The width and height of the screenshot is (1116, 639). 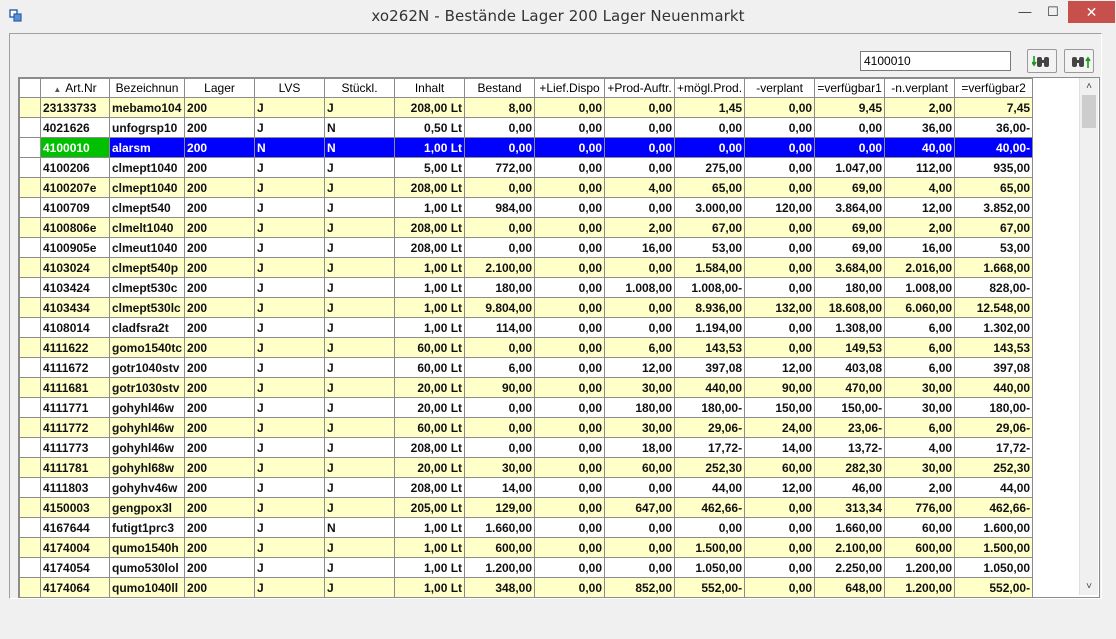 What do you see at coordinates (994, 147) in the screenshot?
I see `table-cell: 40,00-` at bounding box center [994, 147].